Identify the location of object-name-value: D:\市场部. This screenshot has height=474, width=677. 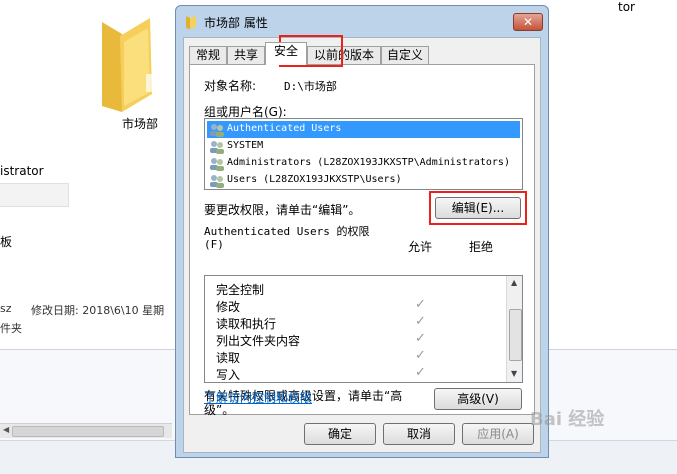
(310, 86).